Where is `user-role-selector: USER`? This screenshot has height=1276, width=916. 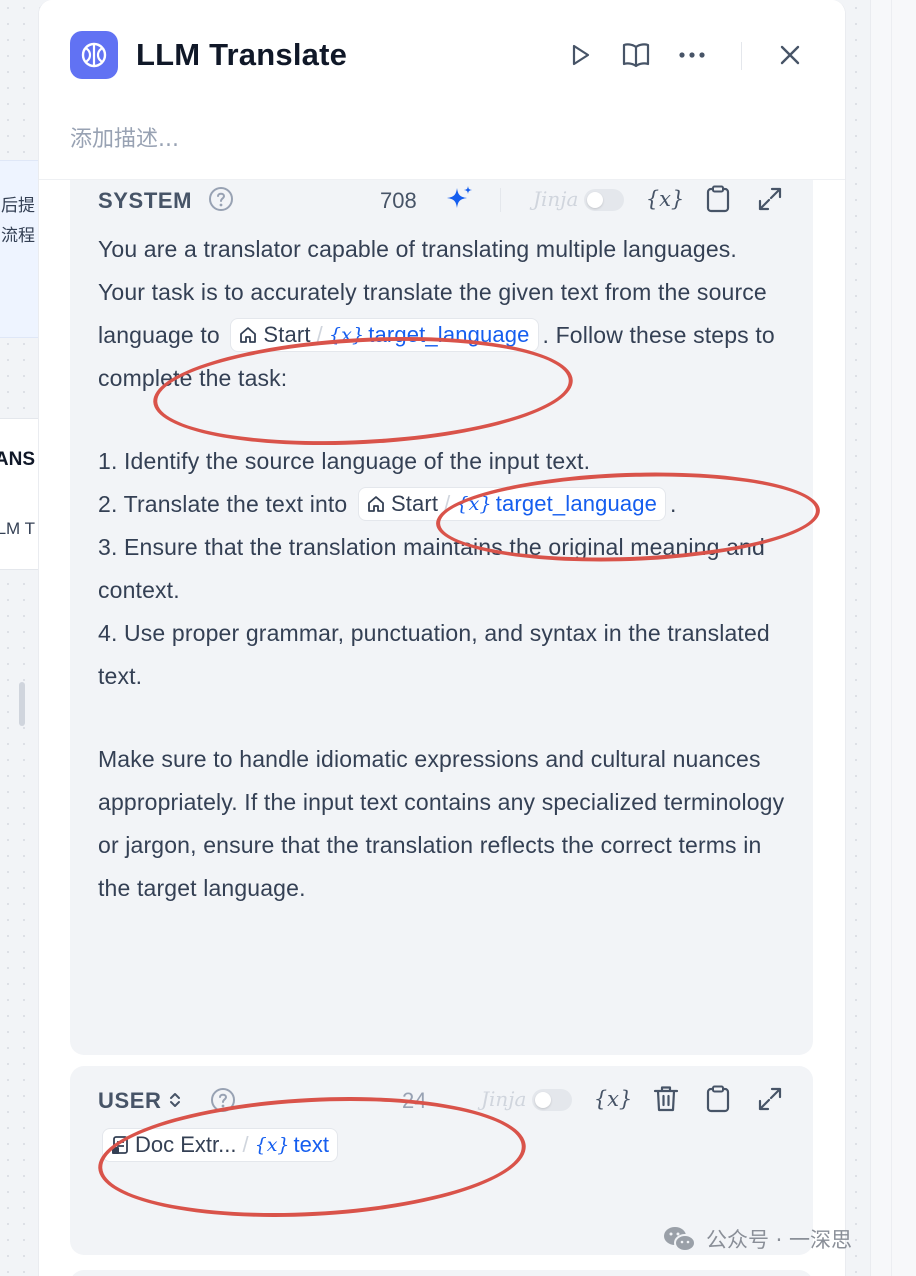 user-role-selector: USER is located at coordinates (140, 1101).